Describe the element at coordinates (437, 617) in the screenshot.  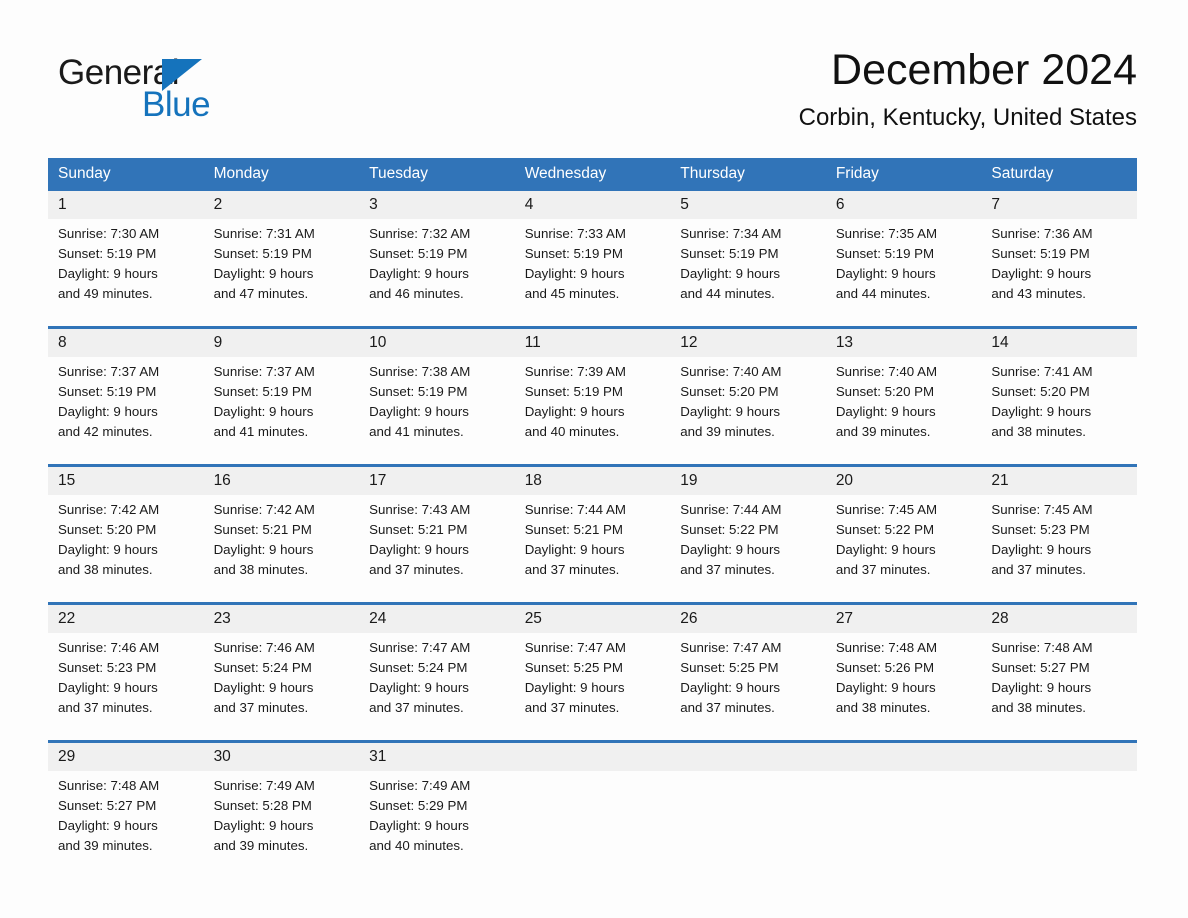
I see `day-number: 24` at that location.